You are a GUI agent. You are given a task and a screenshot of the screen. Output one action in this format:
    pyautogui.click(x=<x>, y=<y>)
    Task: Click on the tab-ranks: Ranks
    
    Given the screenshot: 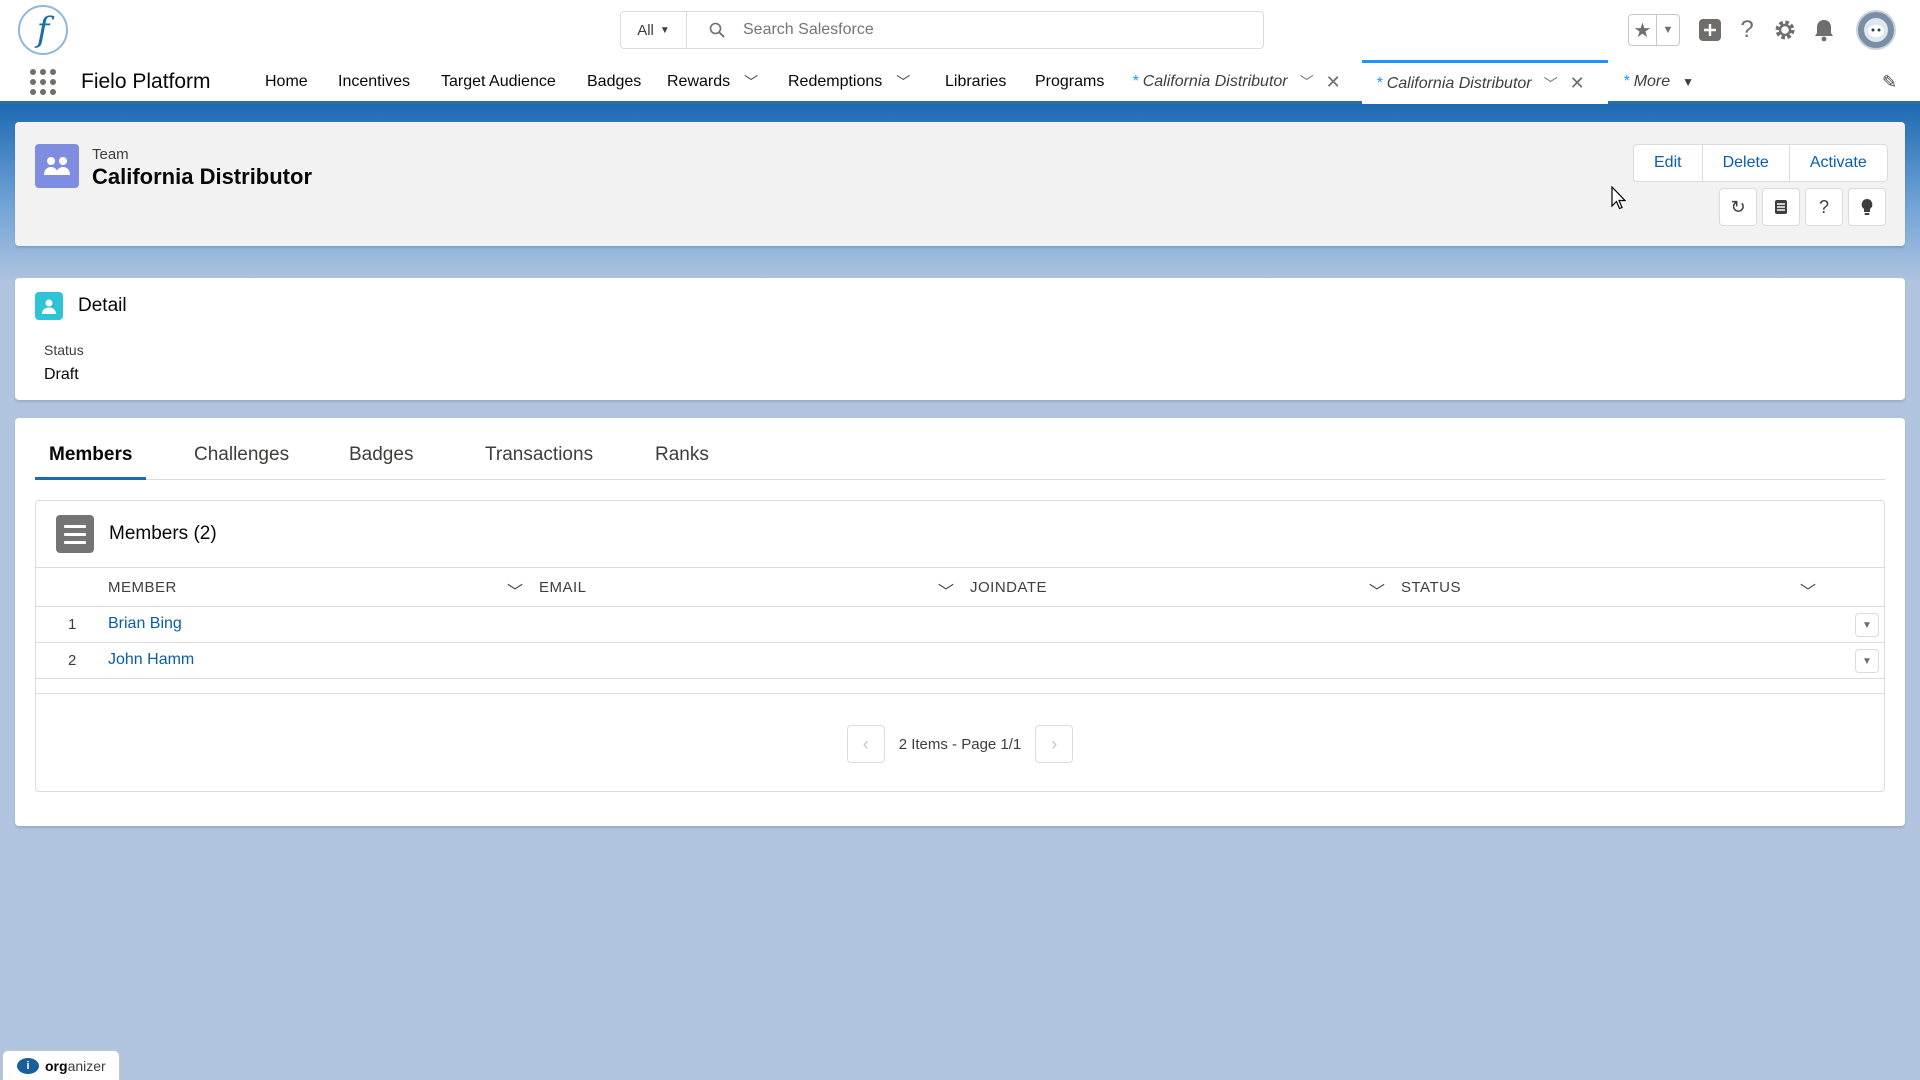 What is the action you would take?
    pyautogui.click(x=682, y=462)
    